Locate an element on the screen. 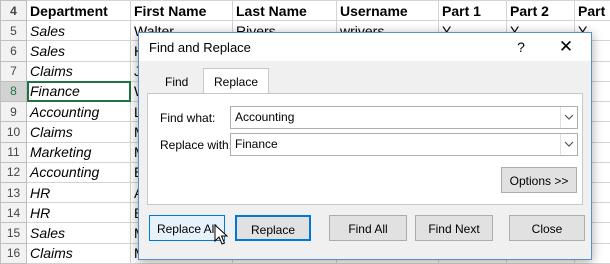 The height and width of the screenshot is (264, 610). find-what-dropdown-button is located at coordinates (568, 117).